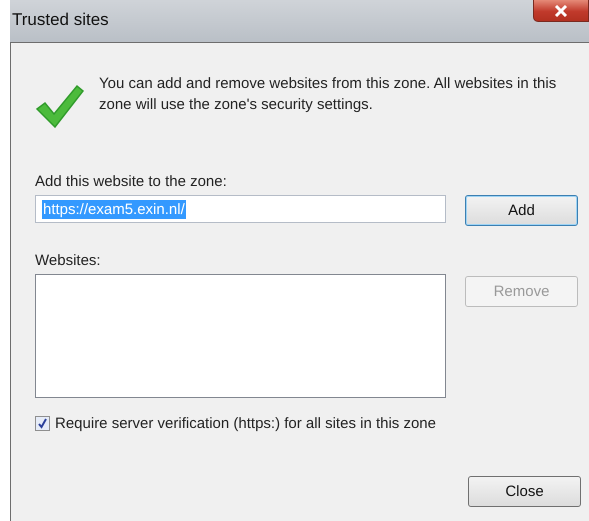  I want to click on websites-label: Websites:, so click(68, 260).